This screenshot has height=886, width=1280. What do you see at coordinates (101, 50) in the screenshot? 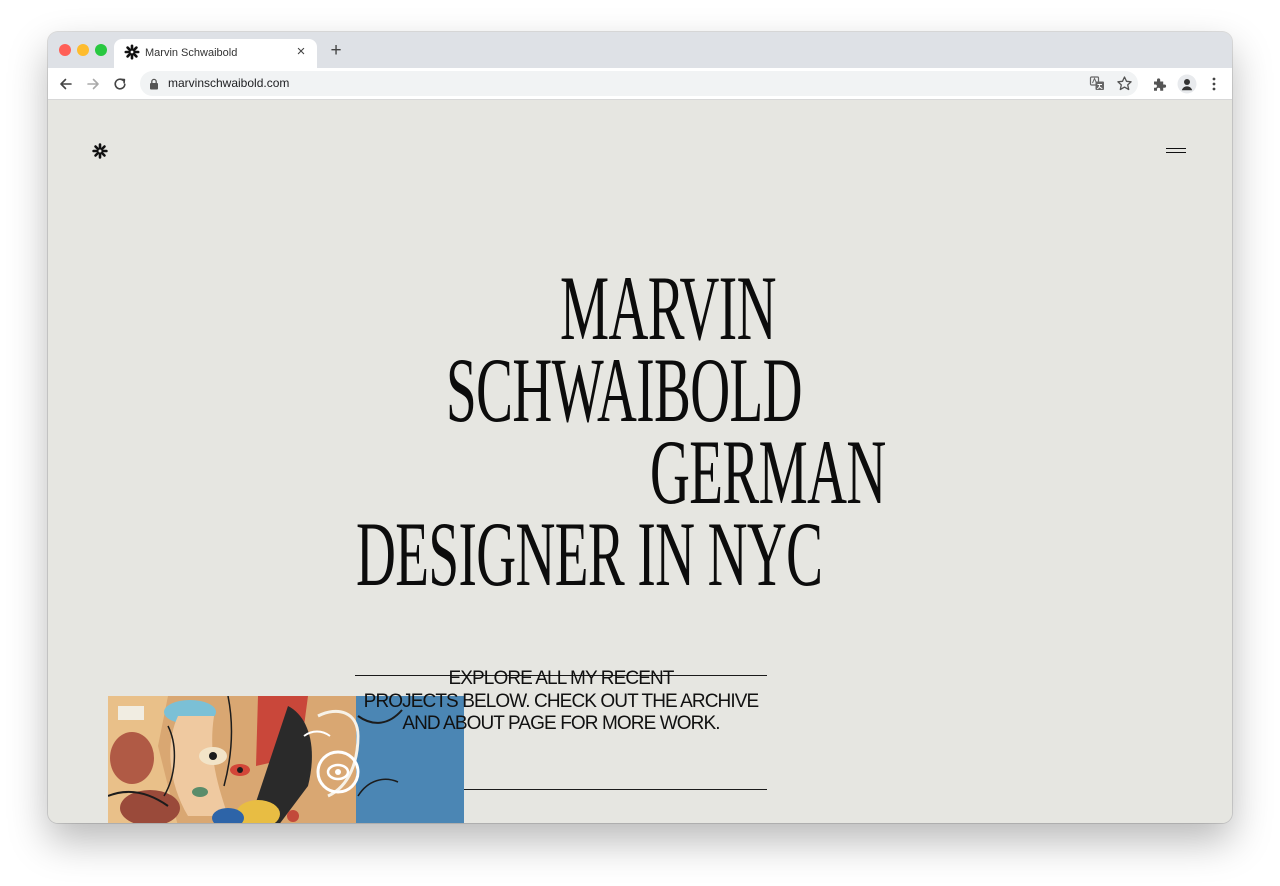
I see `window-maximize-button` at bounding box center [101, 50].